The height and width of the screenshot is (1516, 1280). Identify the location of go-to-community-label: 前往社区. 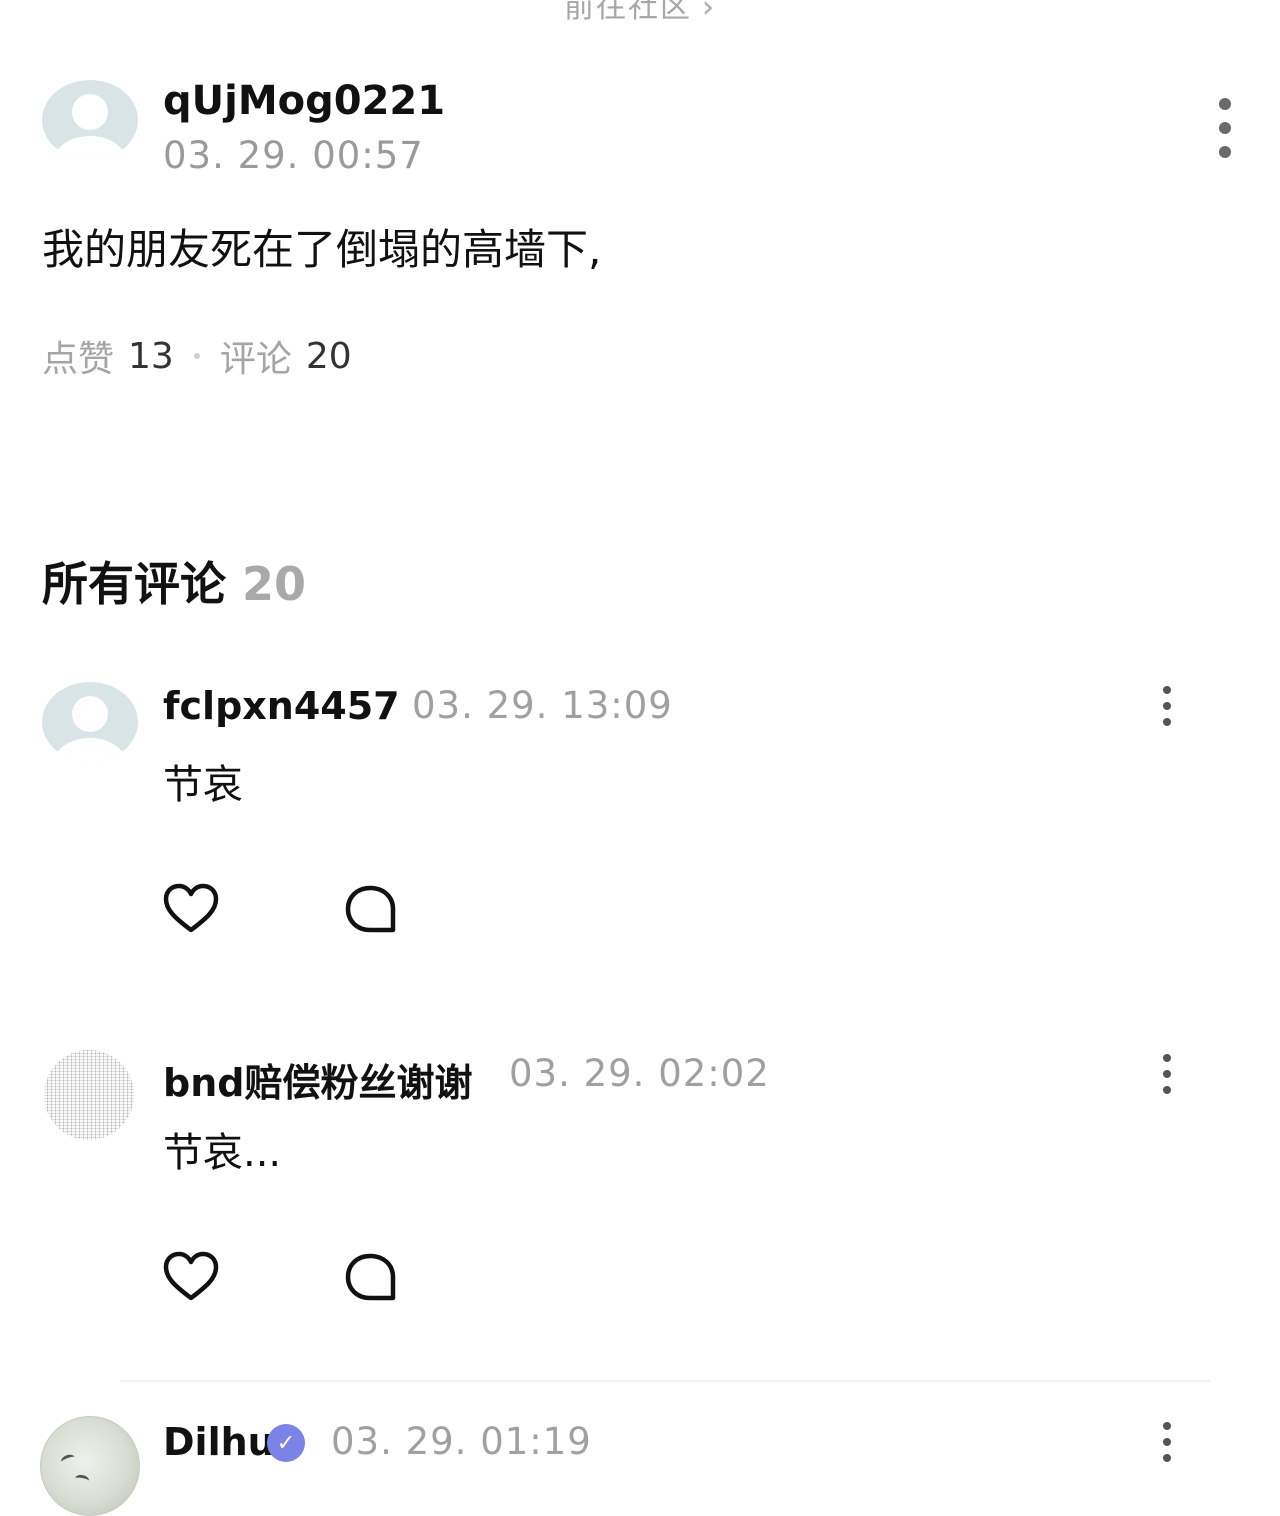
(628, 12).